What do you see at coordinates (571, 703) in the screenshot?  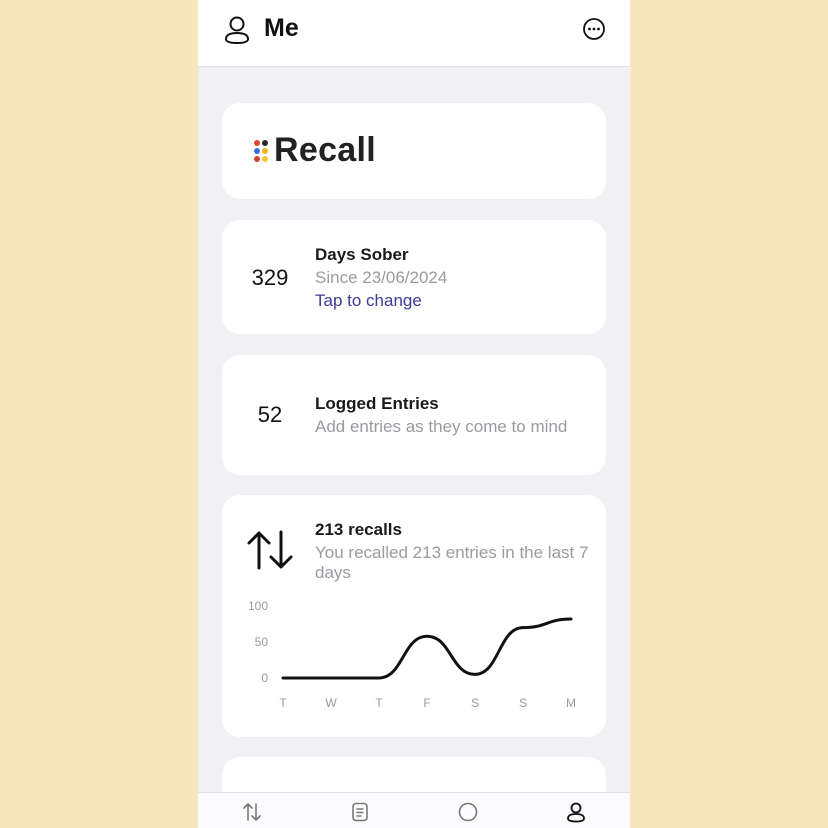 I see `x-tick-label: M` at bounding box center [571, 703].